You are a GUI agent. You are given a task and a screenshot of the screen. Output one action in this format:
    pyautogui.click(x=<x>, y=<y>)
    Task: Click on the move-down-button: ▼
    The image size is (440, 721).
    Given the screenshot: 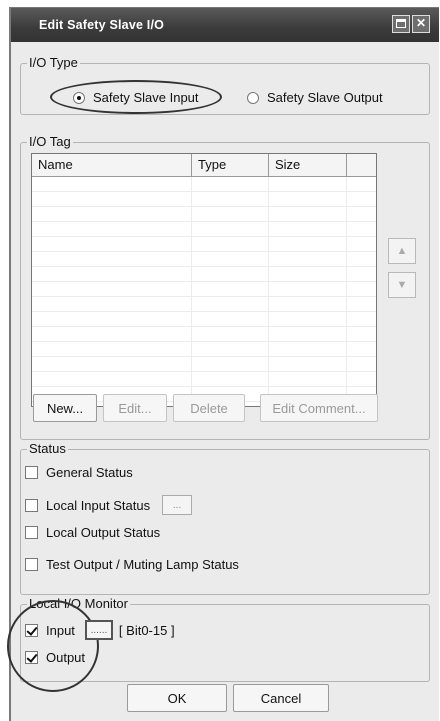 What is the action you would take?
    pyautogui.click(x=402, y=285)
    